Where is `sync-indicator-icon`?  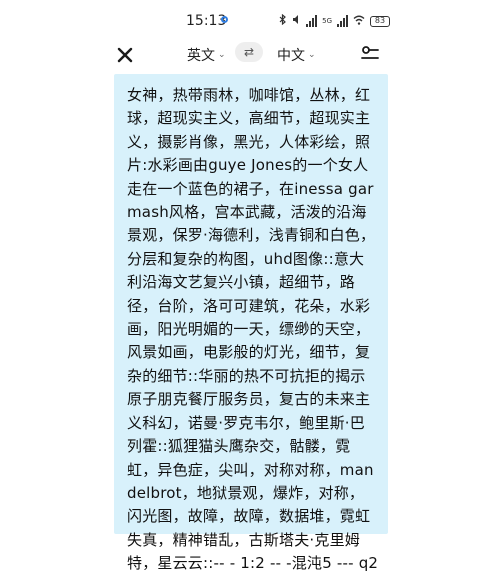 sync-indicator-icon is located at coordinates (224, 19).